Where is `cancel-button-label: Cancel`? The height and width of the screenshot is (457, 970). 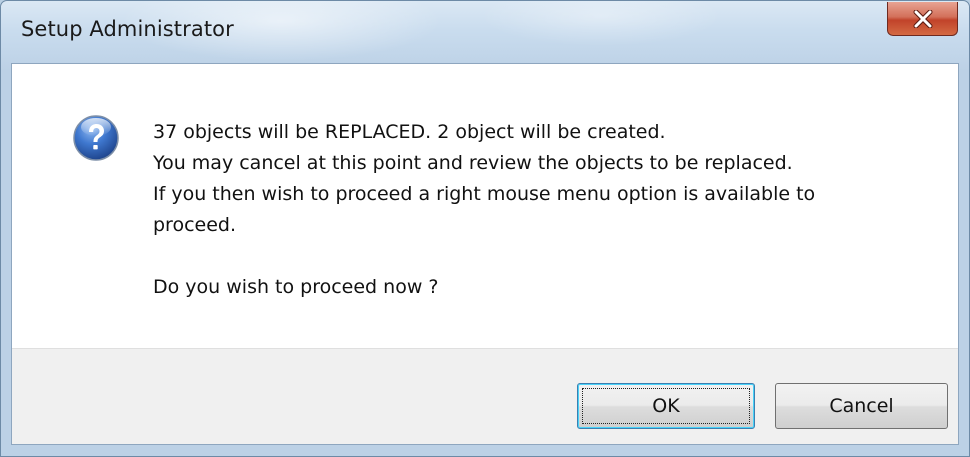 cancel-button-label: Cancel is located at coordinates (861, 406).